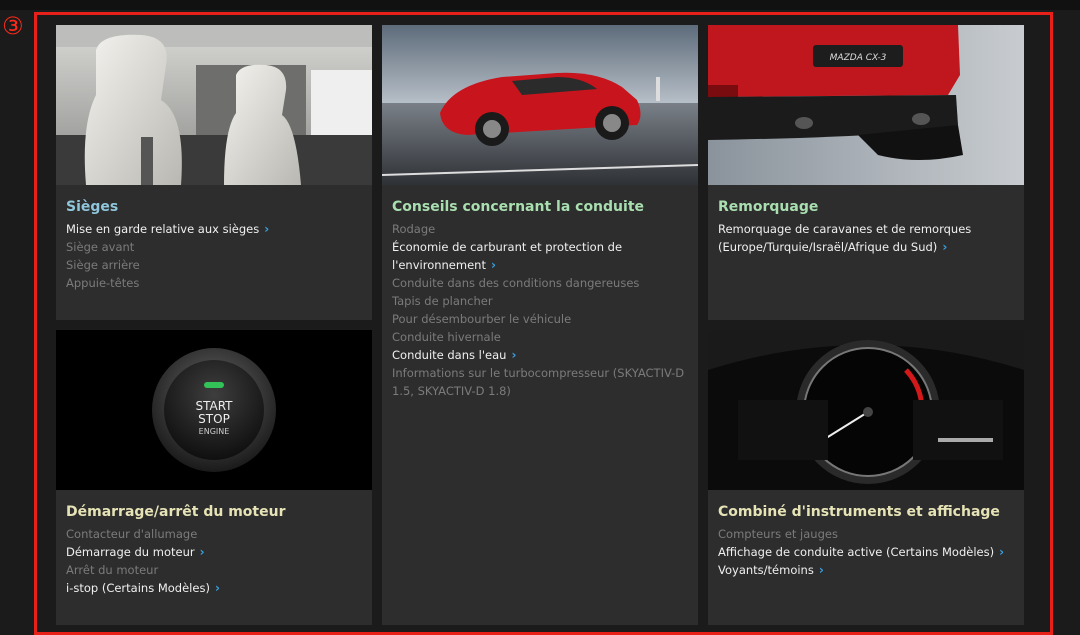 The image size is (1080, 635). Describe the element at coordinates (446, 337) in the screenshot. I see `menu-item-label: Conduite hivernale` at that location.